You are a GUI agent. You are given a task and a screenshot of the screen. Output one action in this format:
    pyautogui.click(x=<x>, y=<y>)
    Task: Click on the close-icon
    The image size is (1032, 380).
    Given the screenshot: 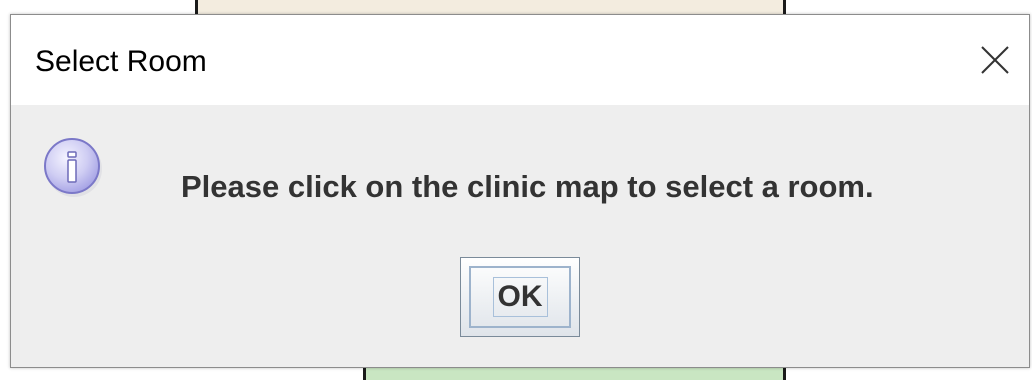 What is the action you would take?
    pyautogui.click(x=995, y=60)
    